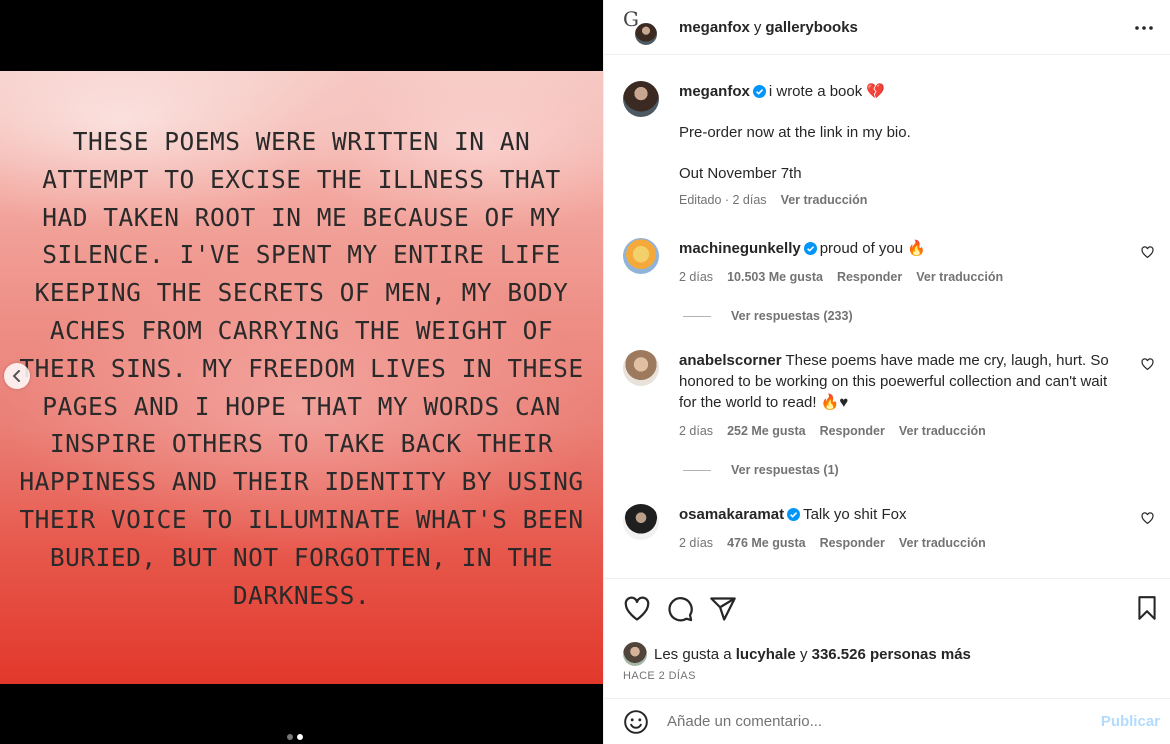 Image resolution: width=1170 pixels, height=744 pixels. I want to click on save-button, so click(1147, 609).